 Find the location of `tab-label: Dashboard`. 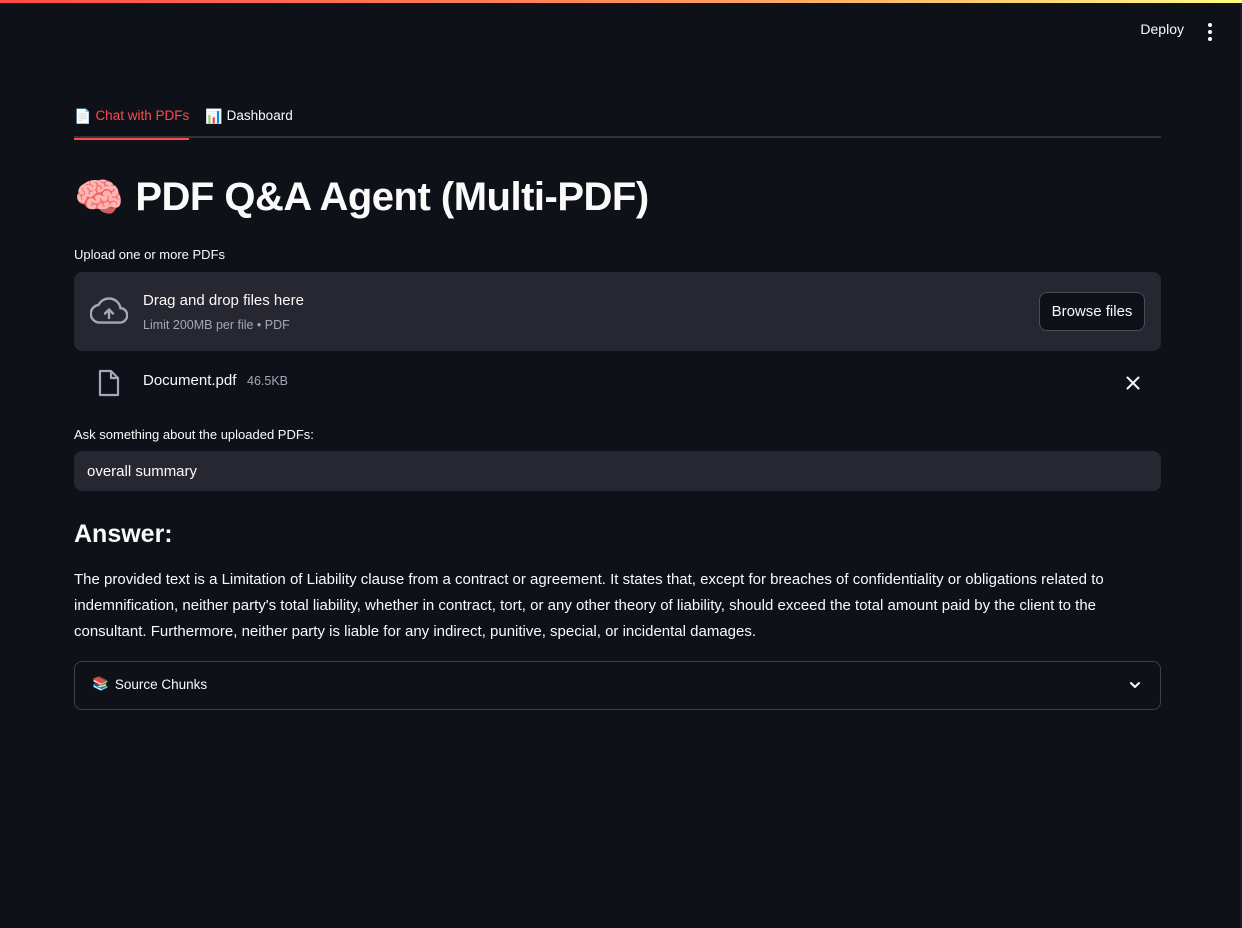

tab-label: Dashboard is located at coordinates (259, 115).